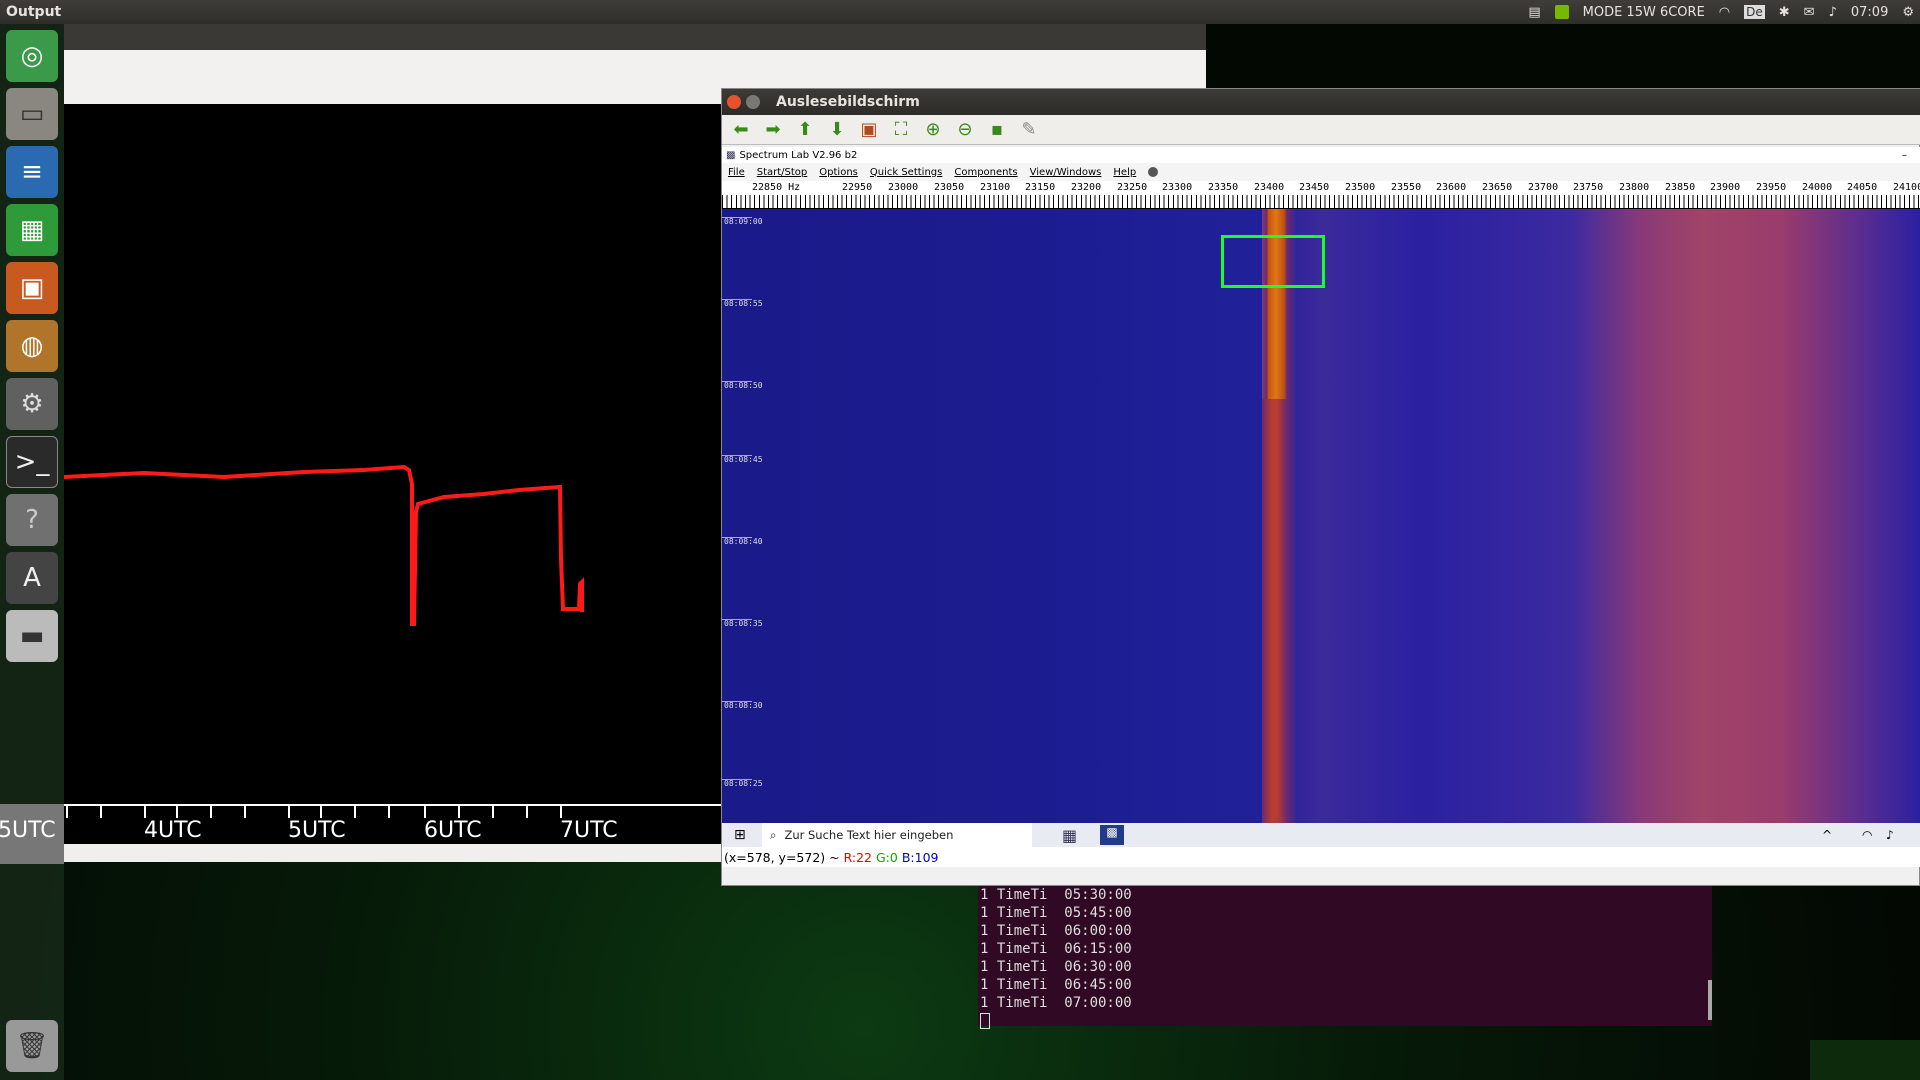  Describe the element at coordinates (773, 834) in the screenshot. I see `search-icon: ⌕` at that location.